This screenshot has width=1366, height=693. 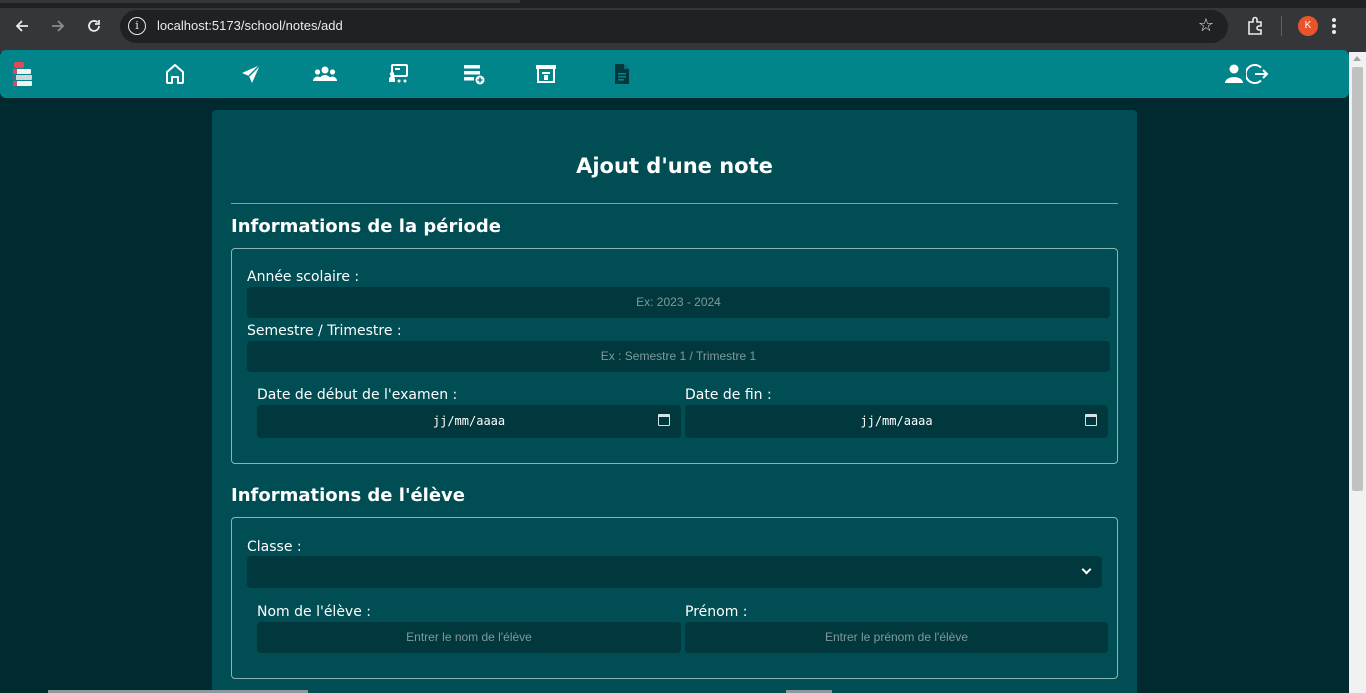 I want to click on title-divider, so click(x=674, y=203).